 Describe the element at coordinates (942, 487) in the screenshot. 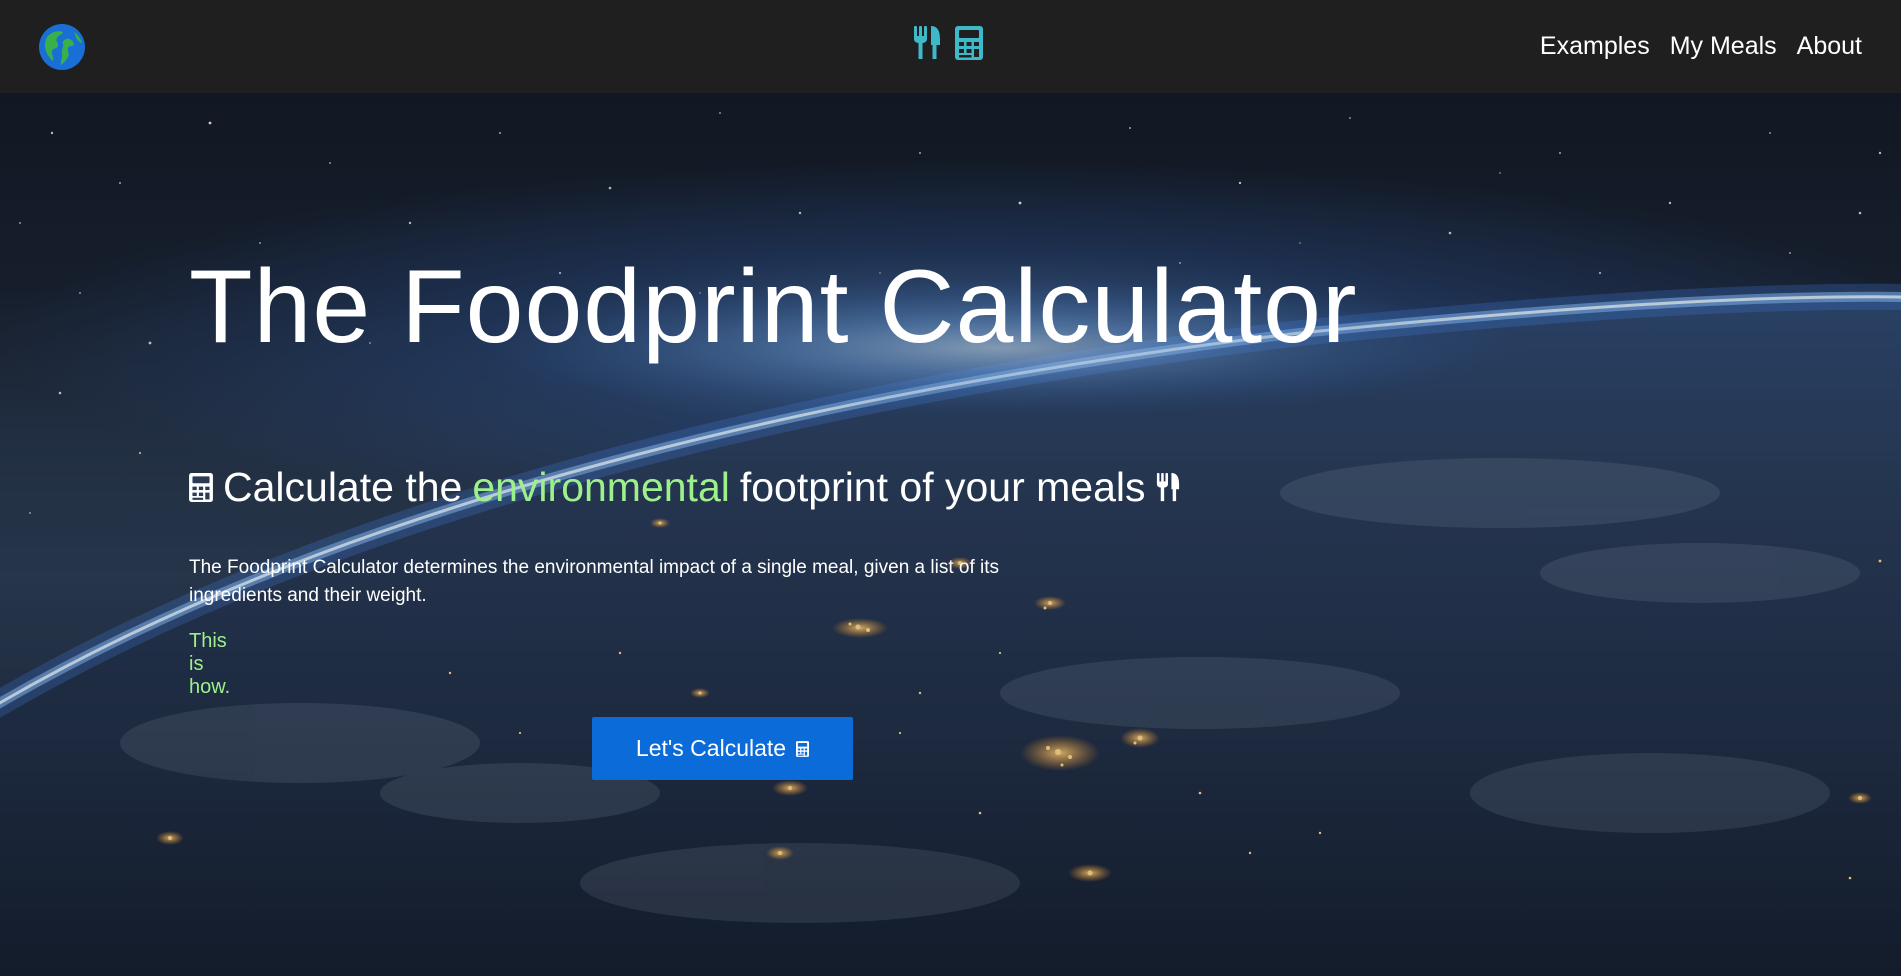

I see `subtitle-text-end: footprint of your meals` at that location.